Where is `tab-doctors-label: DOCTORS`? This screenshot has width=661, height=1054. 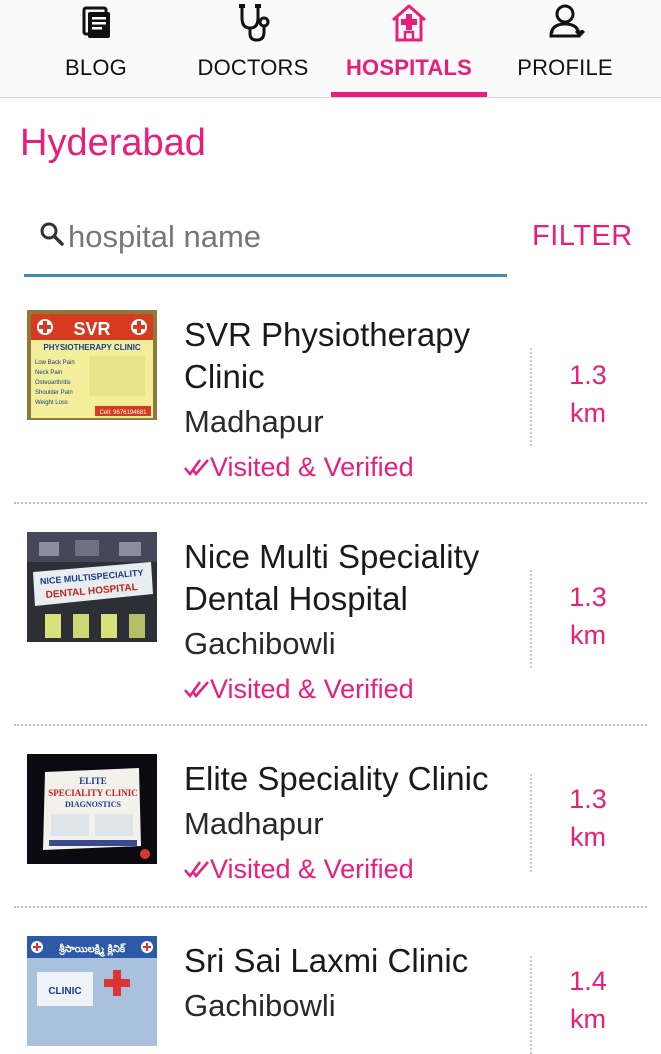 tab-doctors-label: DOCTORS is located at coordinates (253, 67).